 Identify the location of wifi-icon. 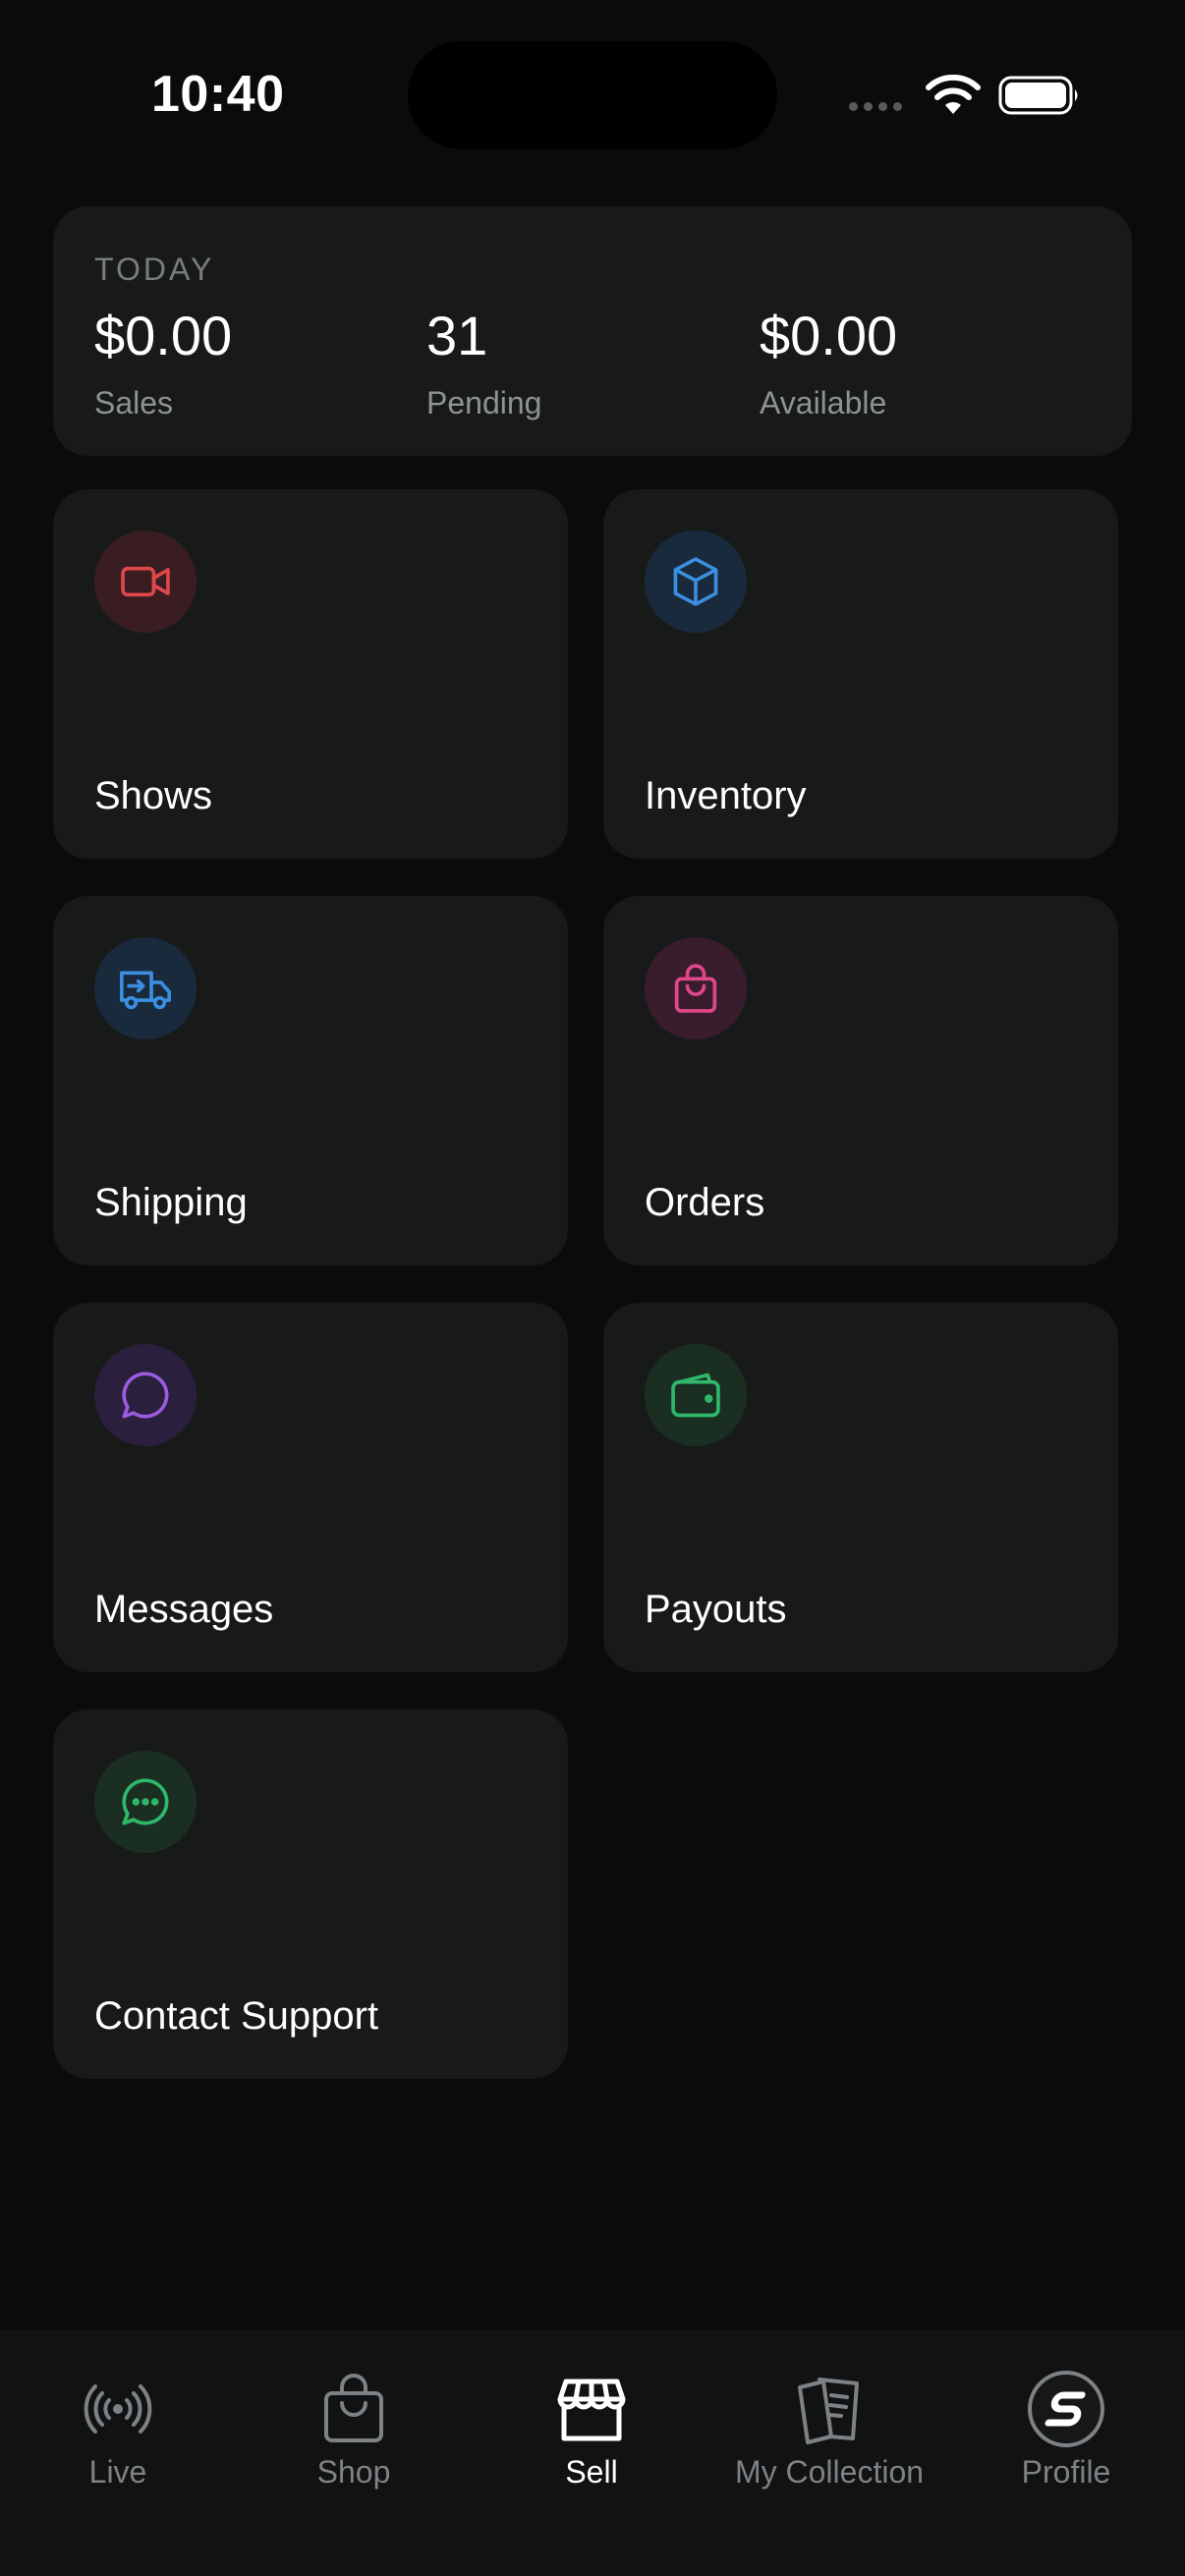
(954, 94).